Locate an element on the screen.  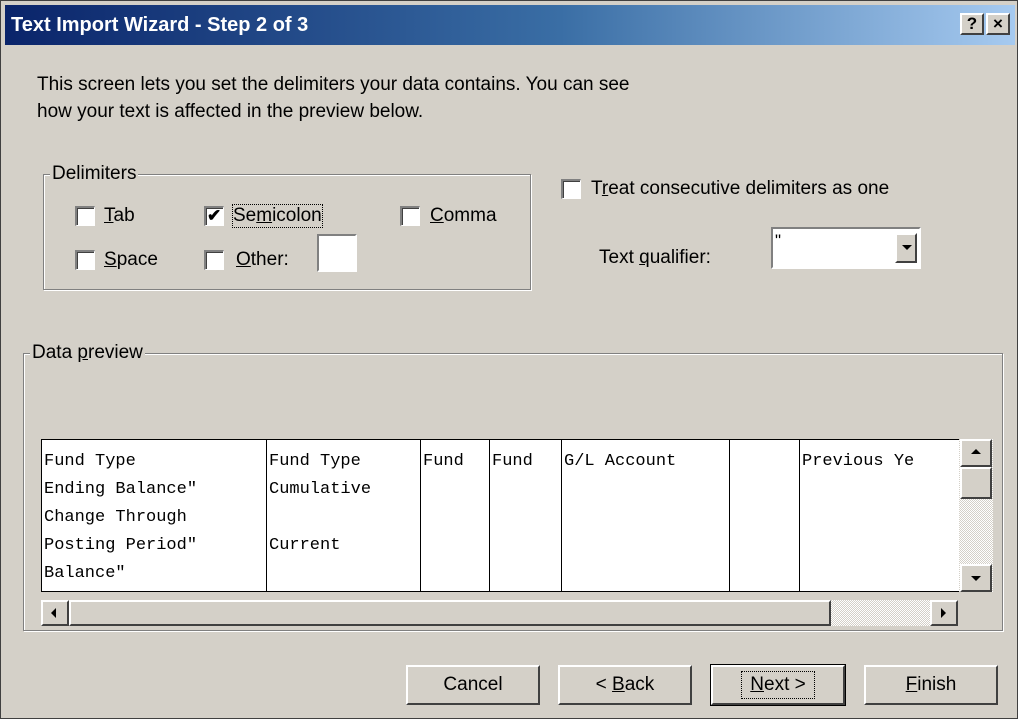
cancel-button-label: Cancel is located at coordinates (473, 684).